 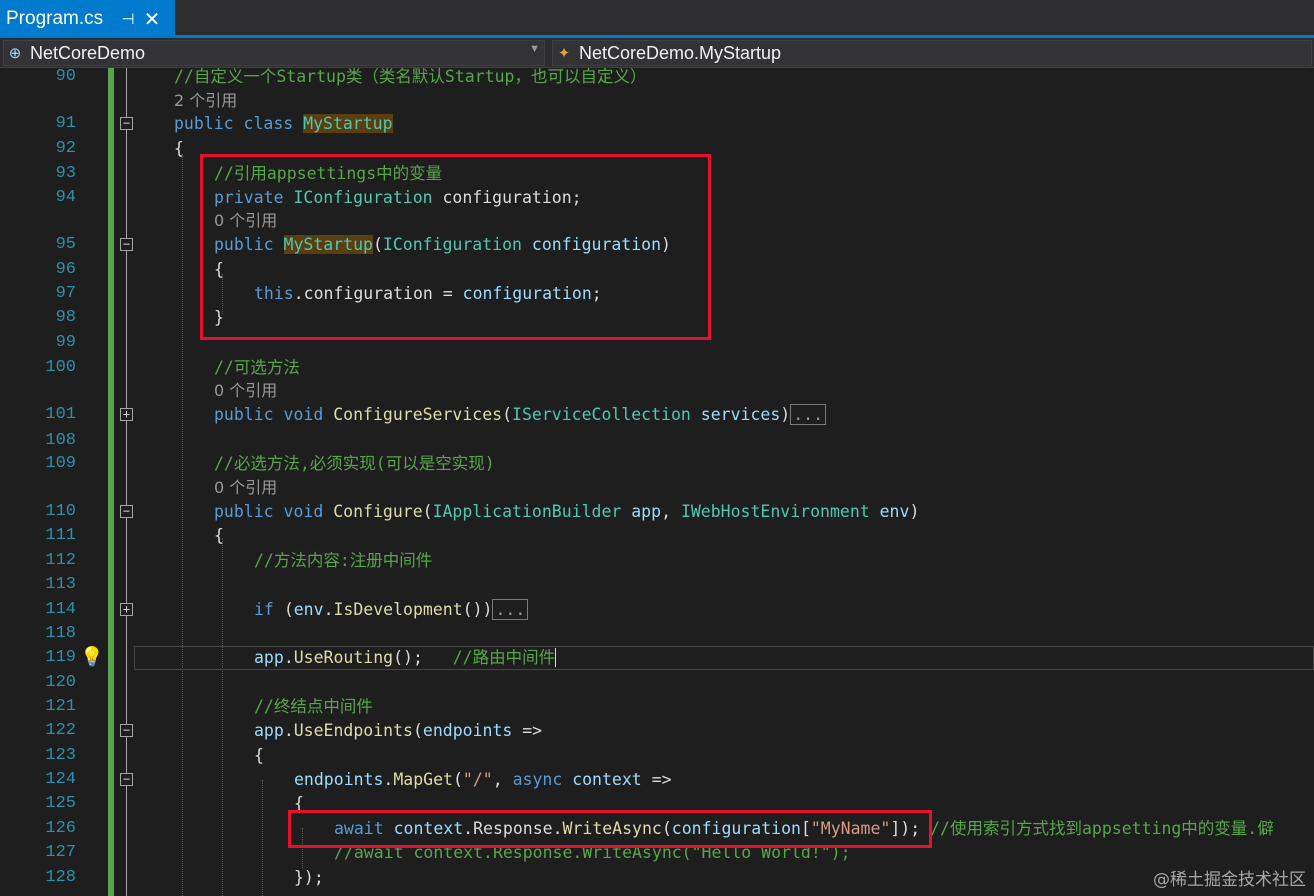 I want to click on class-icon: ✦, so click(x=564, y=53).